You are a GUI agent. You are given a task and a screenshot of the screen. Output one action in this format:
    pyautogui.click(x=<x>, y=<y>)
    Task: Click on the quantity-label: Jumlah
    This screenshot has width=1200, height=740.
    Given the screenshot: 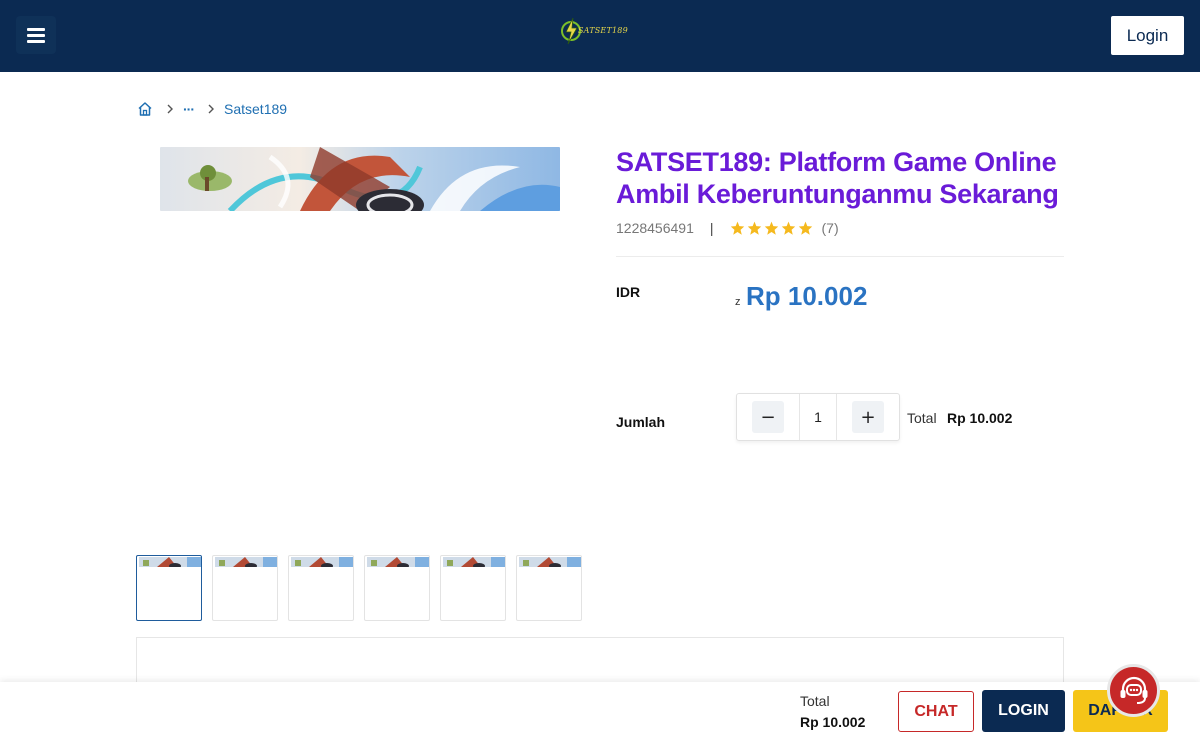 What is the action you would take?
    pyautogui.click(x=641, y=422)
    